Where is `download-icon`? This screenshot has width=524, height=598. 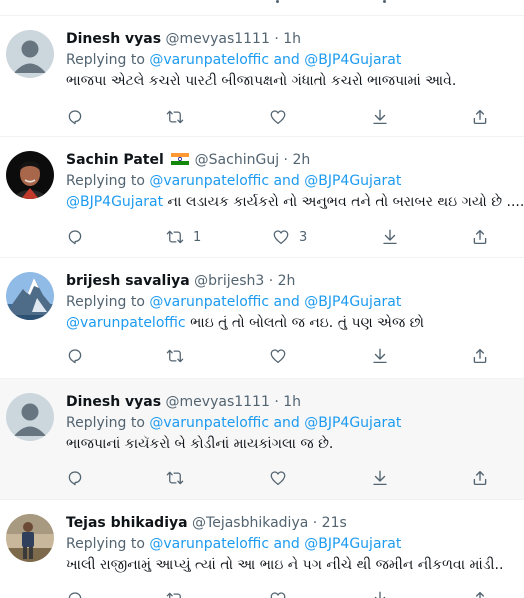
download-icon is located at coordinates (380, 117).